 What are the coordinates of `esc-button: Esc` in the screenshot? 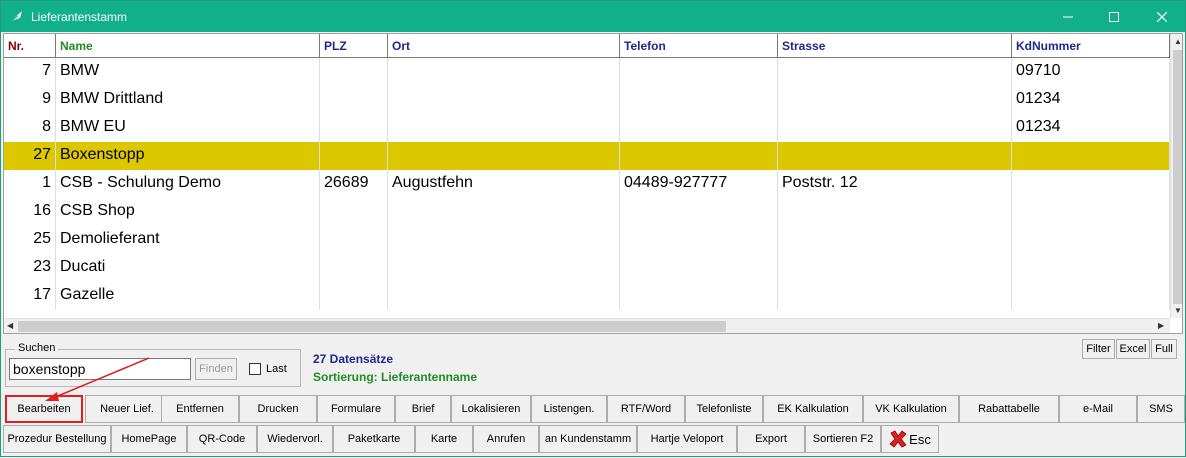 It's located at (910, 439).